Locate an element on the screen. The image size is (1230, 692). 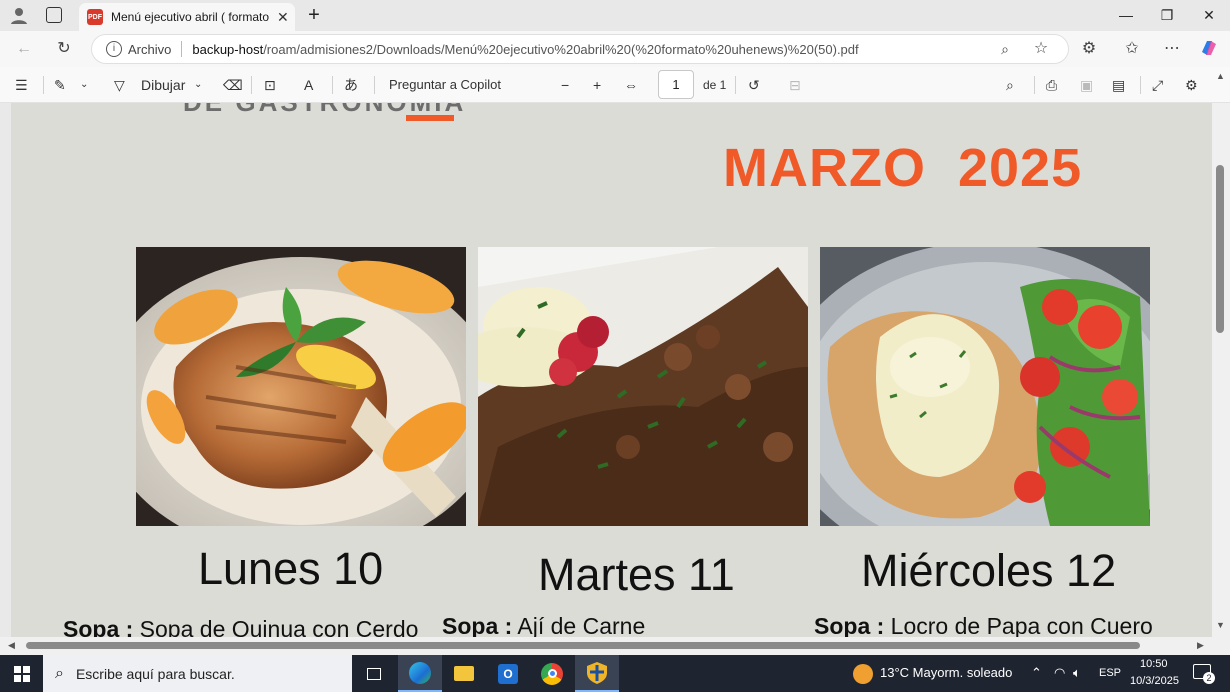
zoom-icon: ⌕ is located at coordinates (1005, 49).